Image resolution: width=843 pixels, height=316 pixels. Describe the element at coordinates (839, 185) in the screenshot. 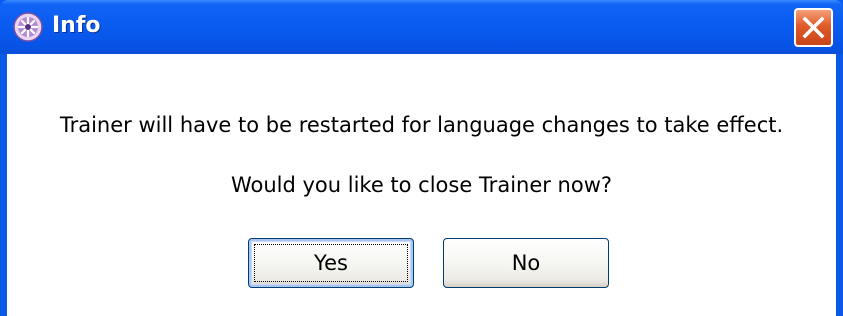

I see `window-border-right` at that location.